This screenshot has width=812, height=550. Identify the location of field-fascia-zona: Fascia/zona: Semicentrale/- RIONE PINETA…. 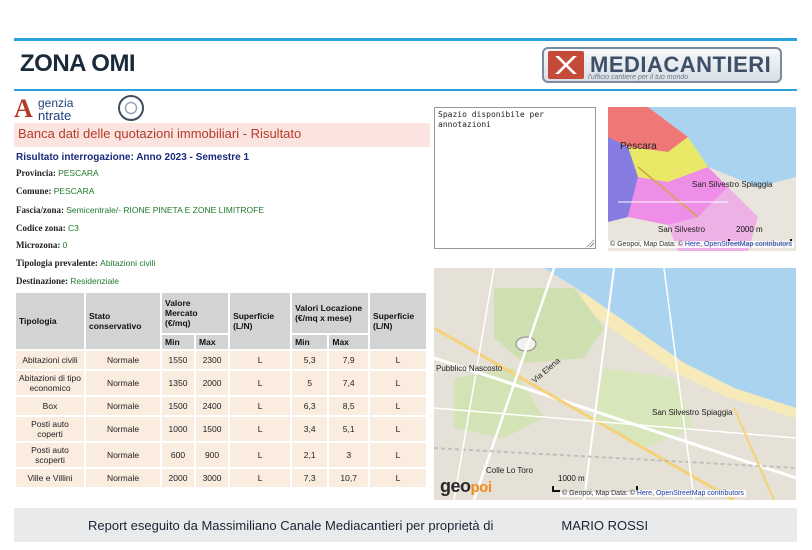
(140, 210).